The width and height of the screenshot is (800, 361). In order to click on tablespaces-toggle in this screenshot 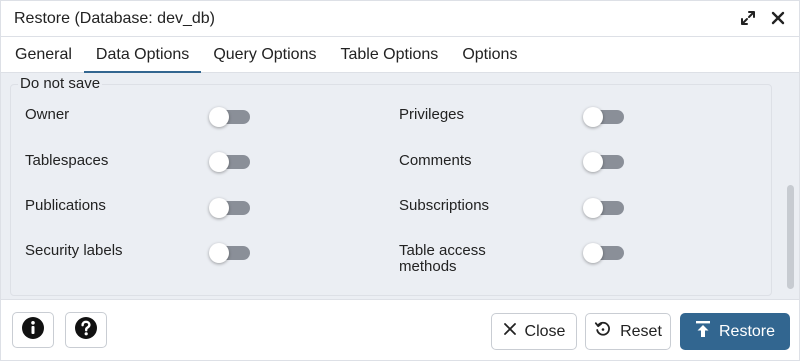, I will do `click(231, 162)`.